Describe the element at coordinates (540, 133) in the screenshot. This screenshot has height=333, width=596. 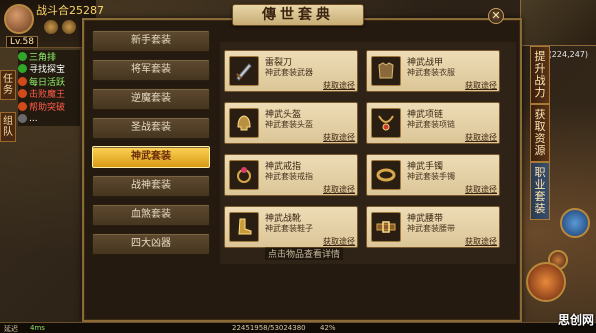
I see `right-tab: 获取资源` at that location.